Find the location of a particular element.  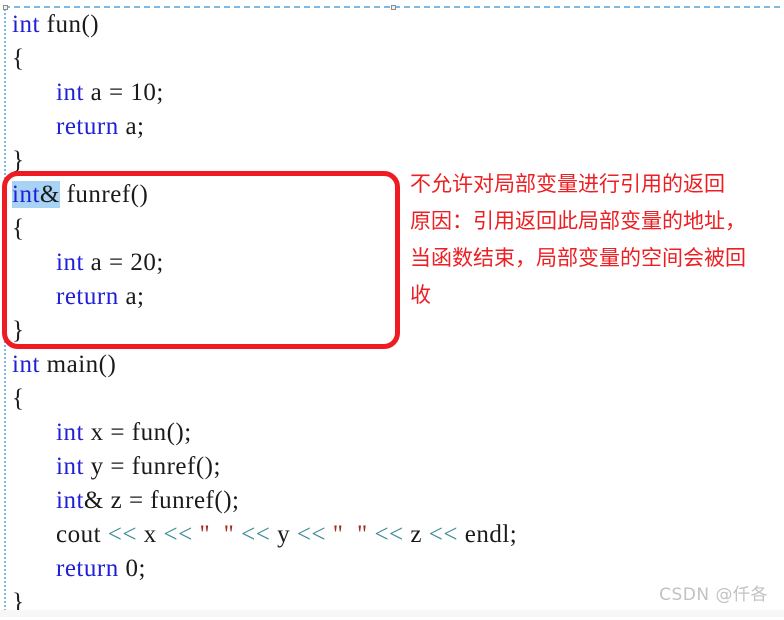

code-token-plain: x = fun(); is located at coordinates (137, 432).